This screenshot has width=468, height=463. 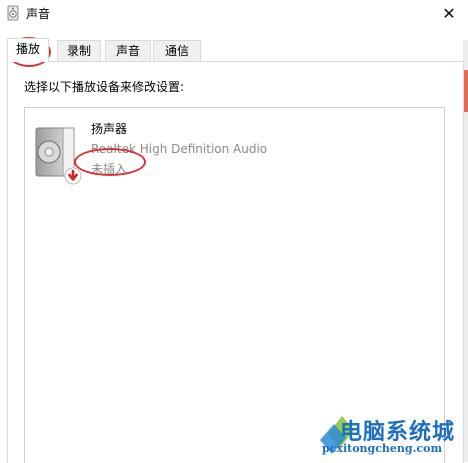 I want to click on device-item-speaker: 扬声器 Realtek High Definition Audio 未插入, so click(x=234, y=151).